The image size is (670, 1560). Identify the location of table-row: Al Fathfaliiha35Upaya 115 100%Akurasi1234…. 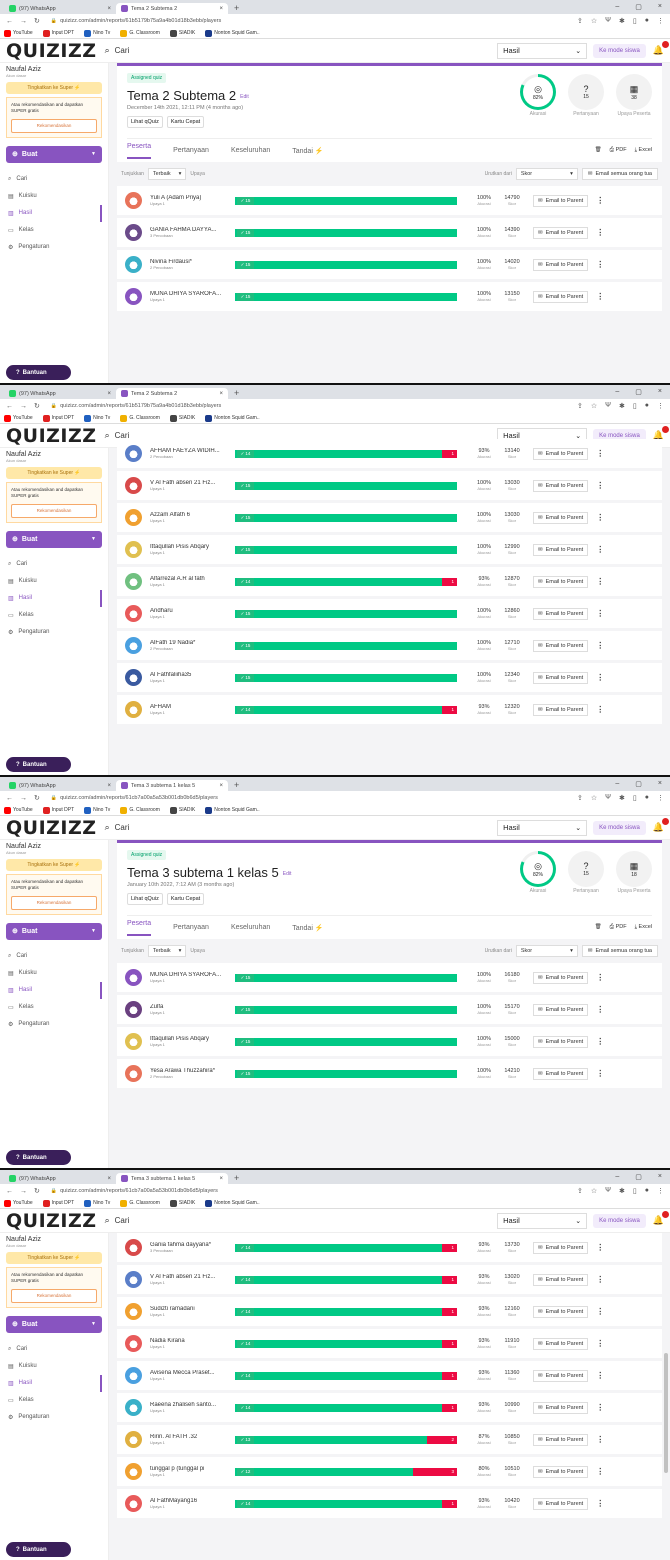
(389, 677).